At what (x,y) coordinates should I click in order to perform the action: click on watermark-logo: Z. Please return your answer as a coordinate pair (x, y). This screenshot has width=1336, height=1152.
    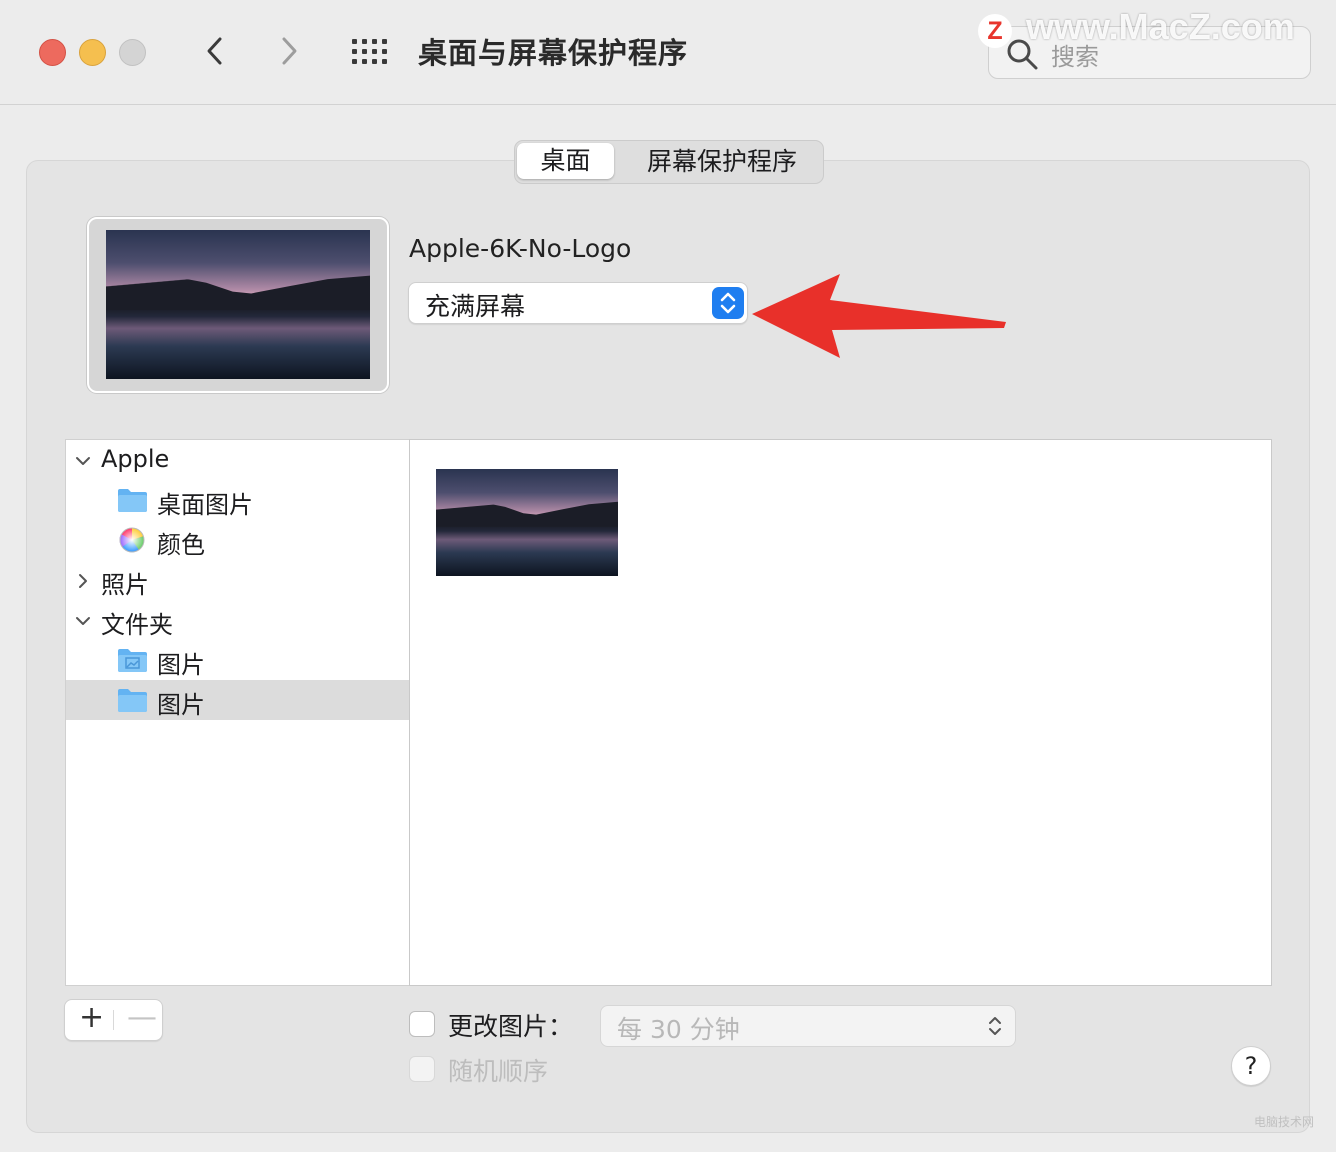
    Looking at the image, I should click on (995, 31).